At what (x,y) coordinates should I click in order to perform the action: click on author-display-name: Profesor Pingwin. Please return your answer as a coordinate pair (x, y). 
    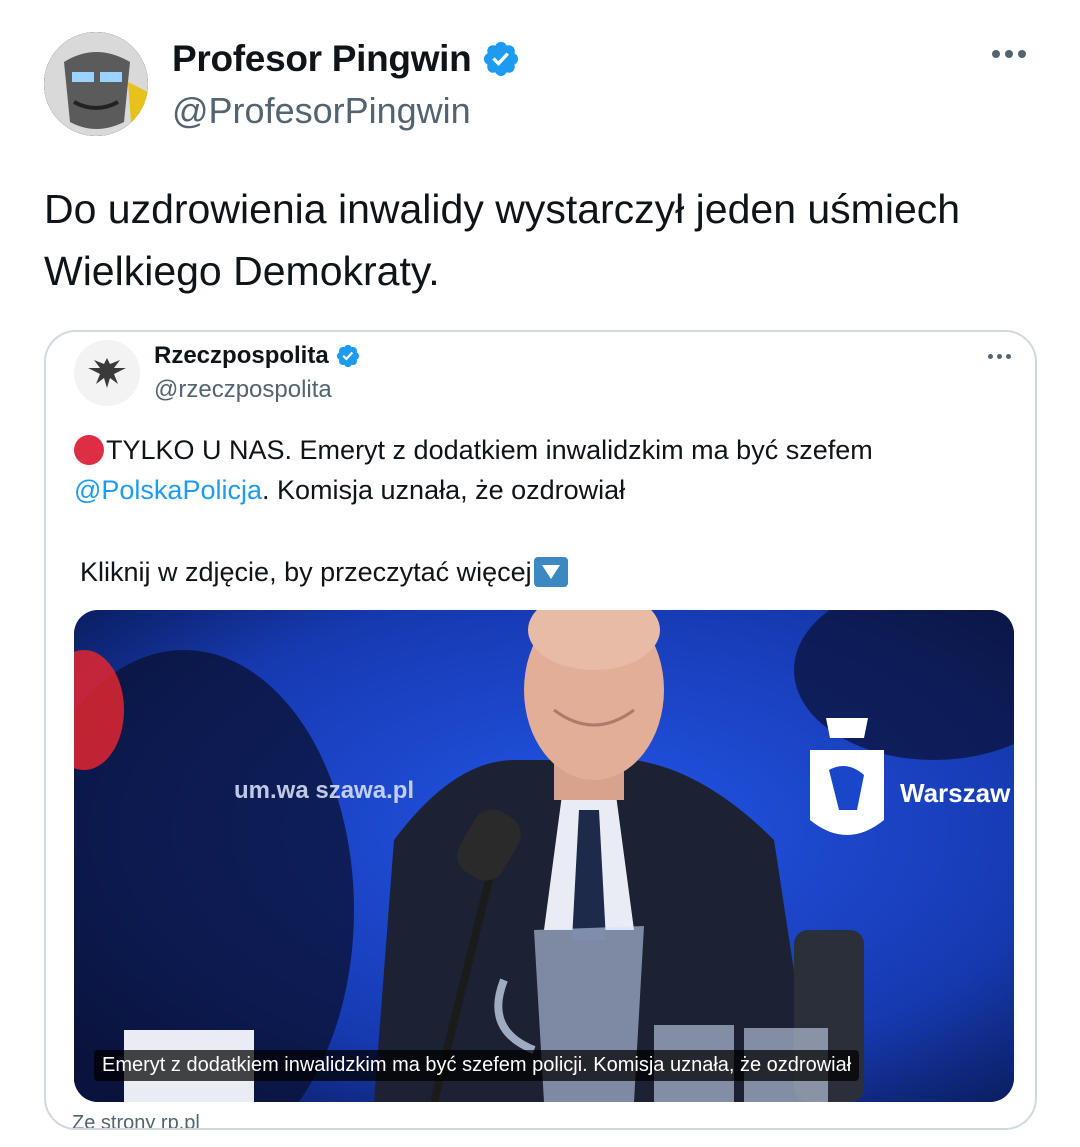
    Looking at the image, I should click on (322, 59).